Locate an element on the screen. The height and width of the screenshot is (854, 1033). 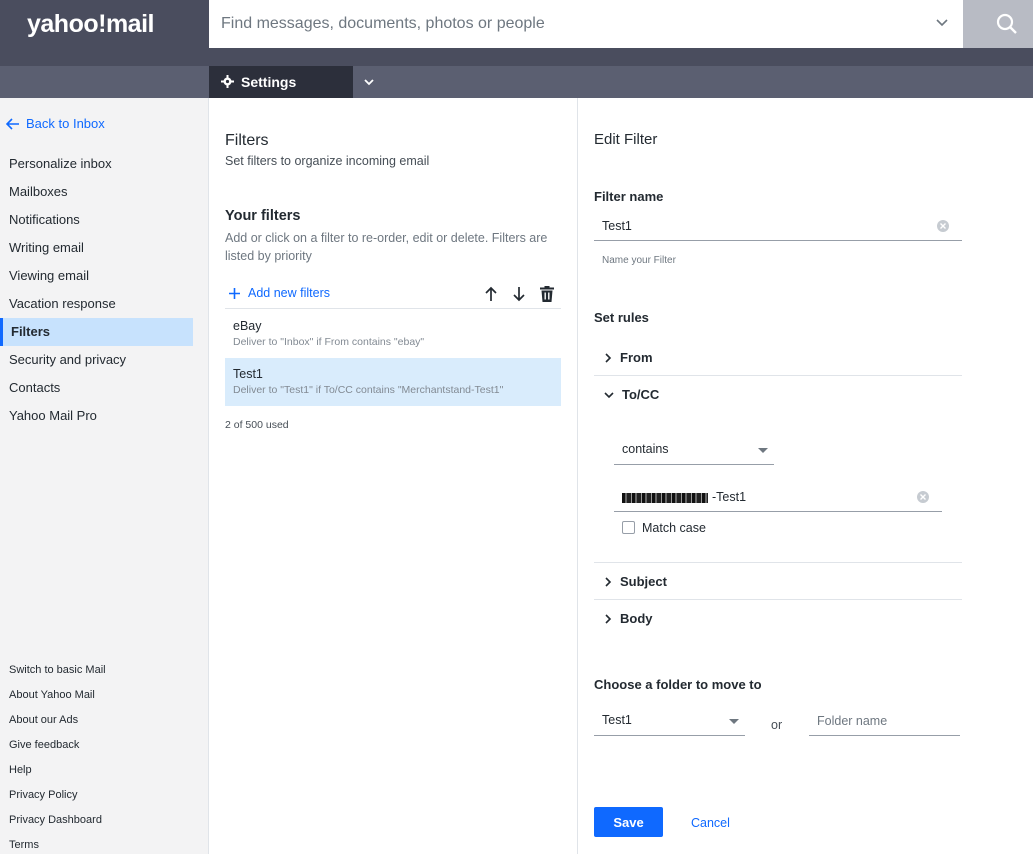
tocc-value-field: -Test1 is located at coordinates (778, 497).